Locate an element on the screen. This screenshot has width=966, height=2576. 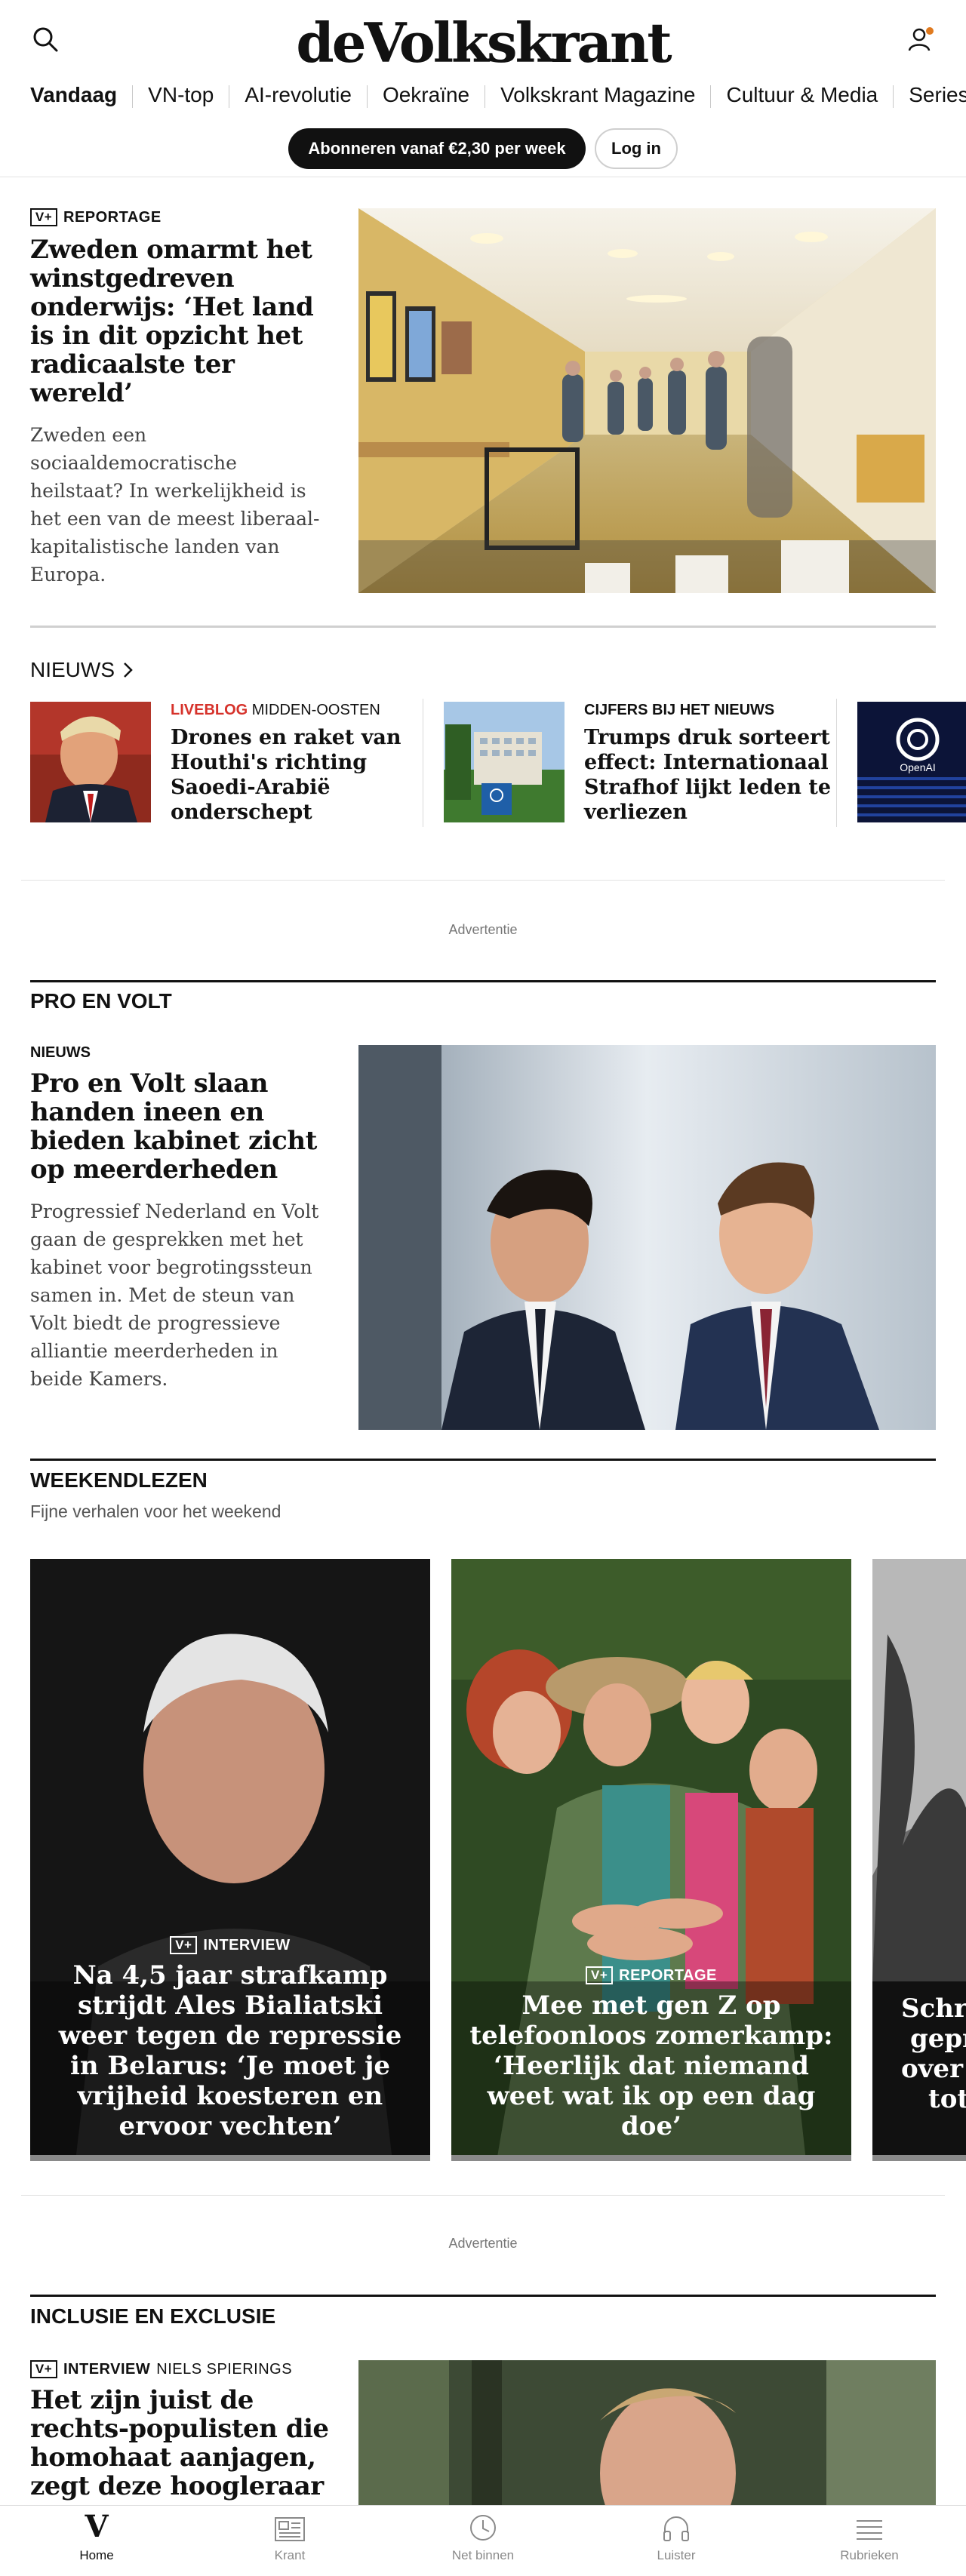
card-title-line: gepr is located at coordinates (938, 2039).